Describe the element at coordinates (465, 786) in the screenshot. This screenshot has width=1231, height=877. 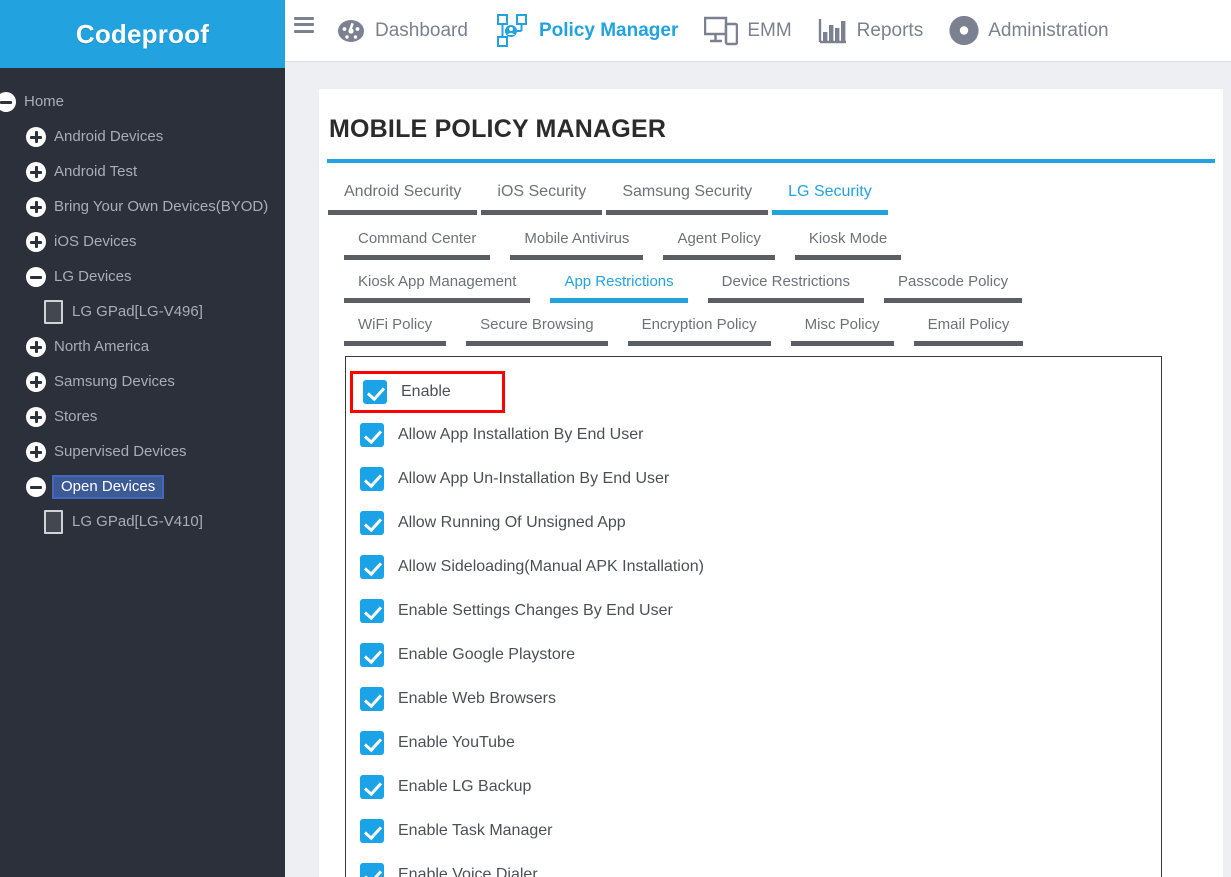
I see `option-label: Enable LG Backup` at that location.